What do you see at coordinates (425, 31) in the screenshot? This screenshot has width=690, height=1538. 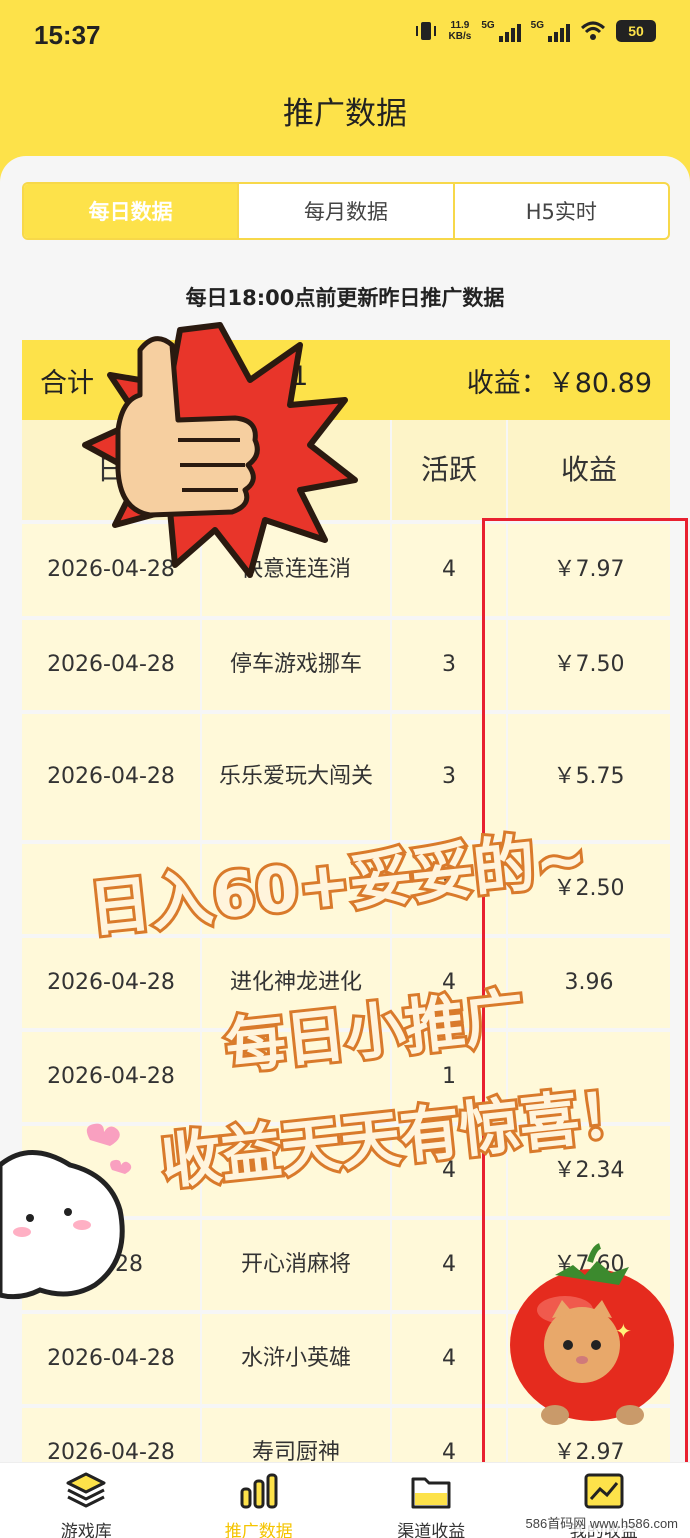 I see `vibrate-icon` at bounding box center [425, 31].